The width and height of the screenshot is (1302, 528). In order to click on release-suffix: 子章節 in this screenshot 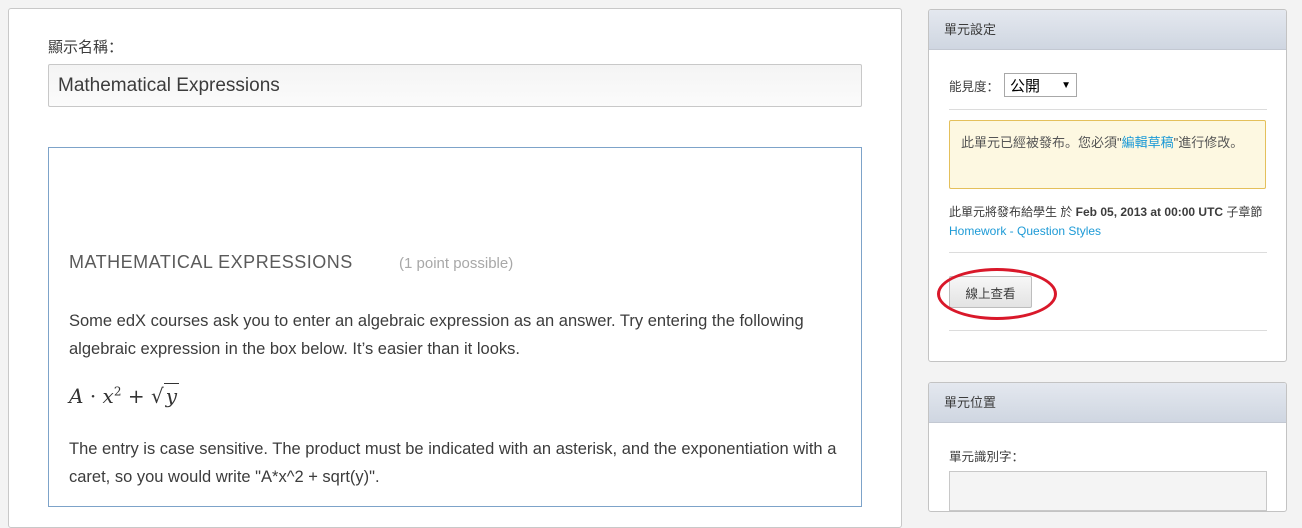, I will do `click(1243, 212)`.